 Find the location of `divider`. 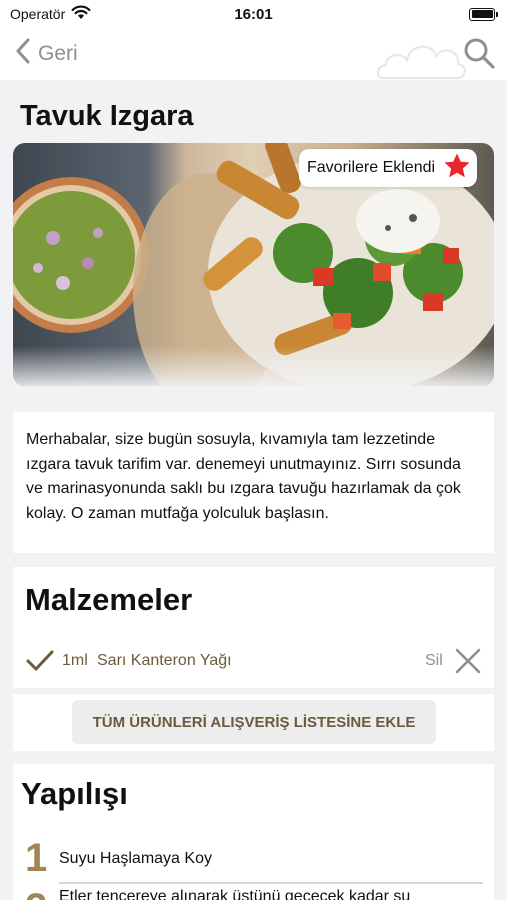

divider is located at coordinates (253, 691).